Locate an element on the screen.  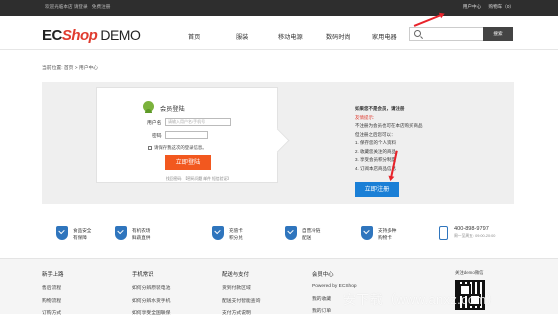
service-line2: 鲜蔬直供 is located at coordinates (141, 237).